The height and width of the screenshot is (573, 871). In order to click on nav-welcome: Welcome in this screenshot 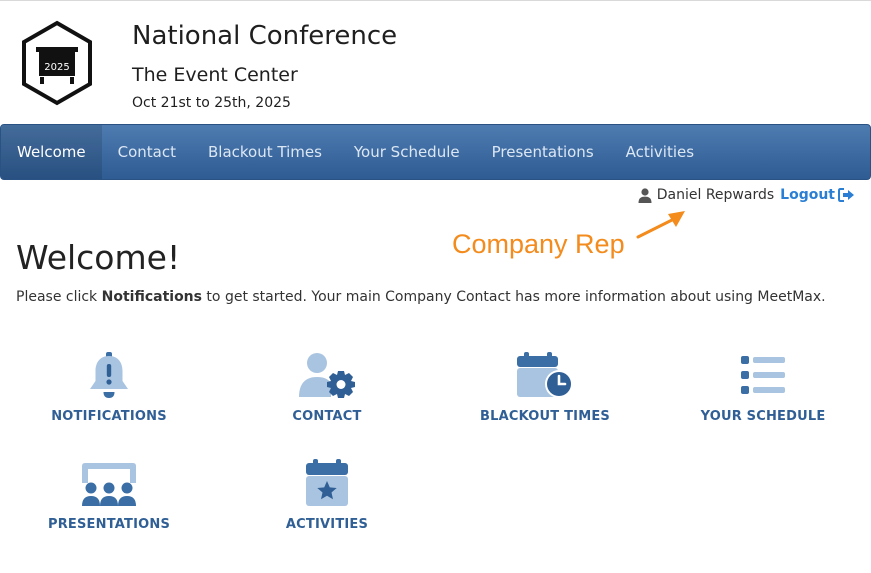, I will do `click(51, 152)`.